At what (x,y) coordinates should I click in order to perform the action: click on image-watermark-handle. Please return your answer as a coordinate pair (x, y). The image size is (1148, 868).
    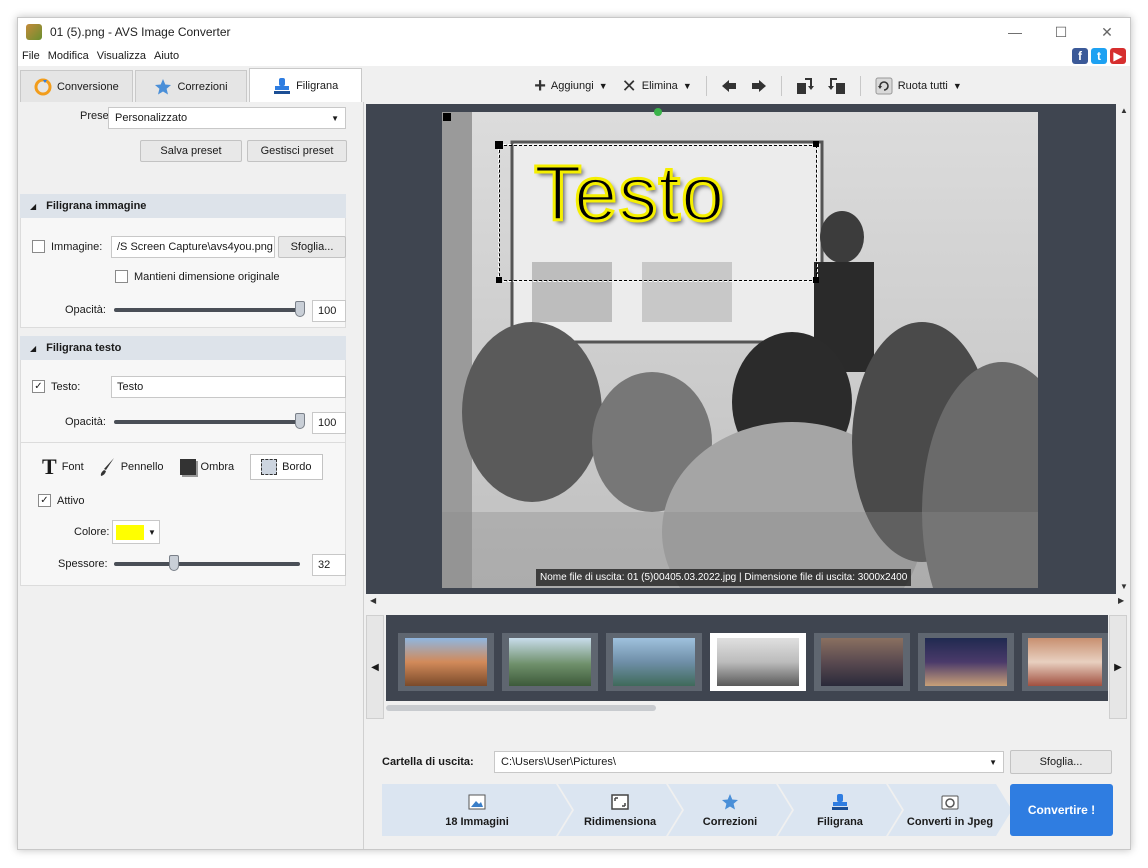
    Looking at the image, I should click on (447, 117).